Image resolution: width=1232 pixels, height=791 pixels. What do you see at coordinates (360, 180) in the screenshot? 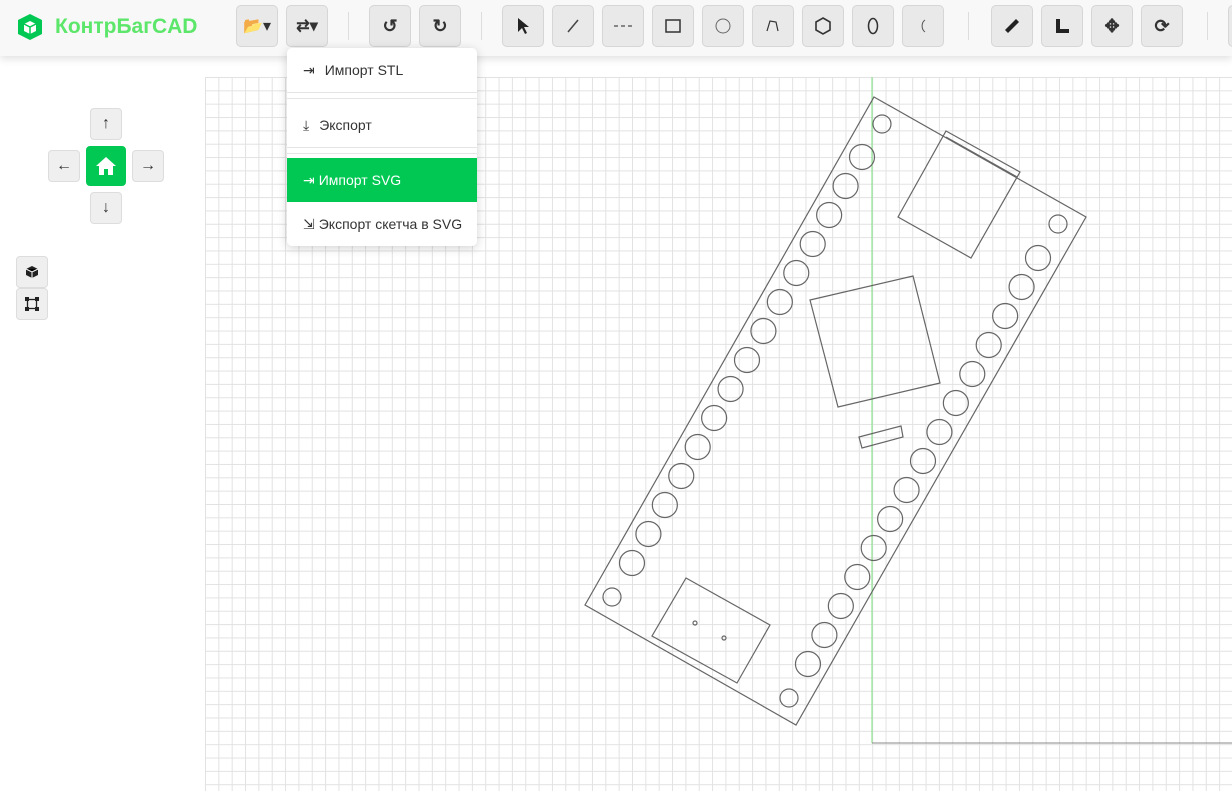
I see `menu-item-label: Импорт SVG` at bounding box center [360, 180].